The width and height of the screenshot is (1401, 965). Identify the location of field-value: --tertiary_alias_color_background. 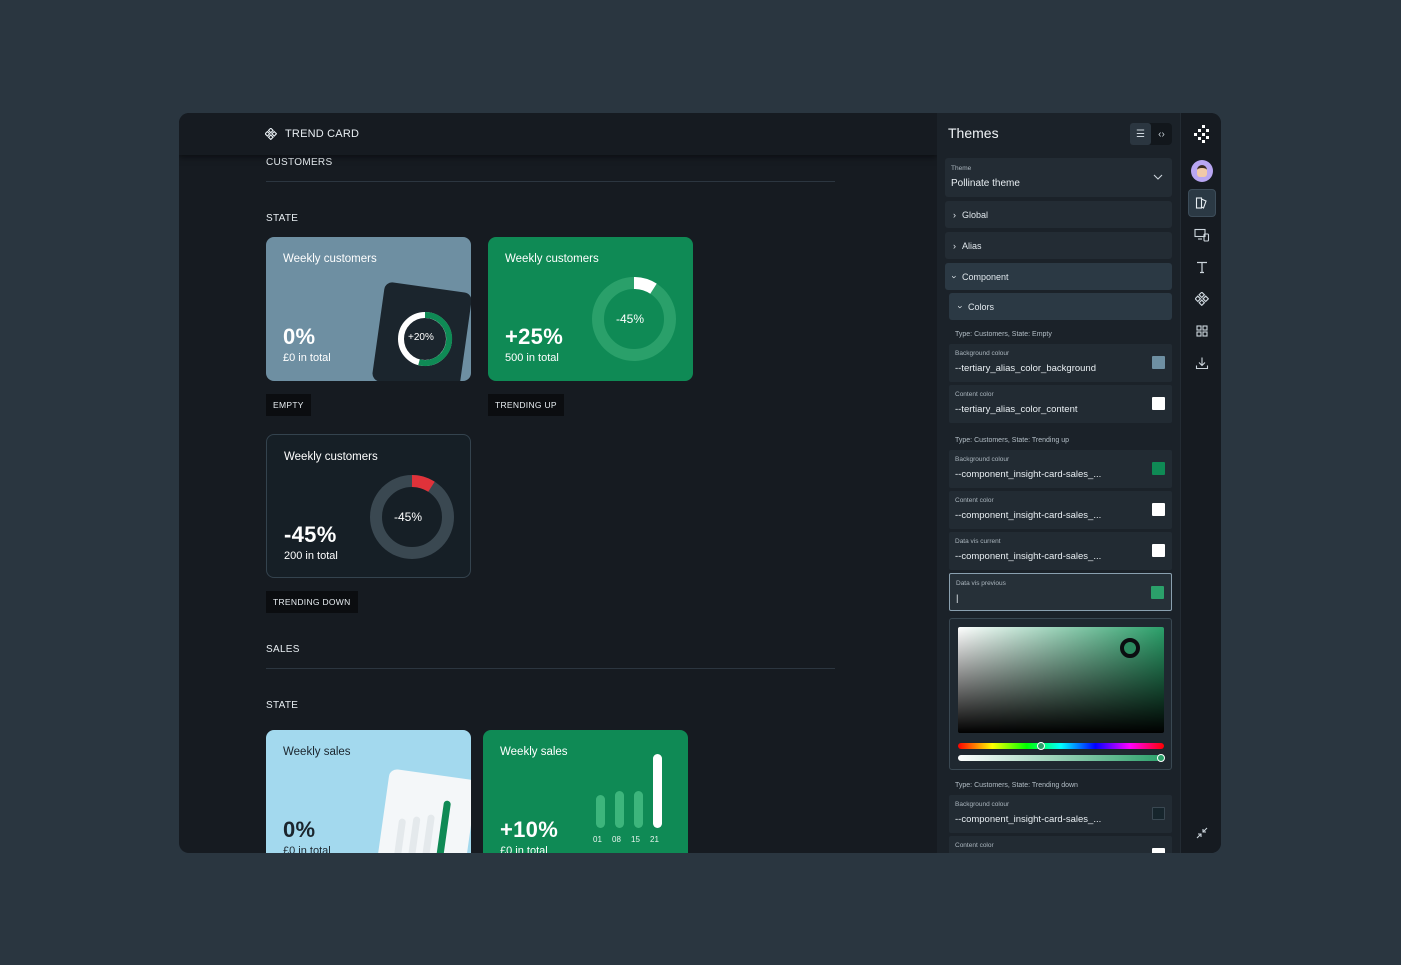
(1025, 368).